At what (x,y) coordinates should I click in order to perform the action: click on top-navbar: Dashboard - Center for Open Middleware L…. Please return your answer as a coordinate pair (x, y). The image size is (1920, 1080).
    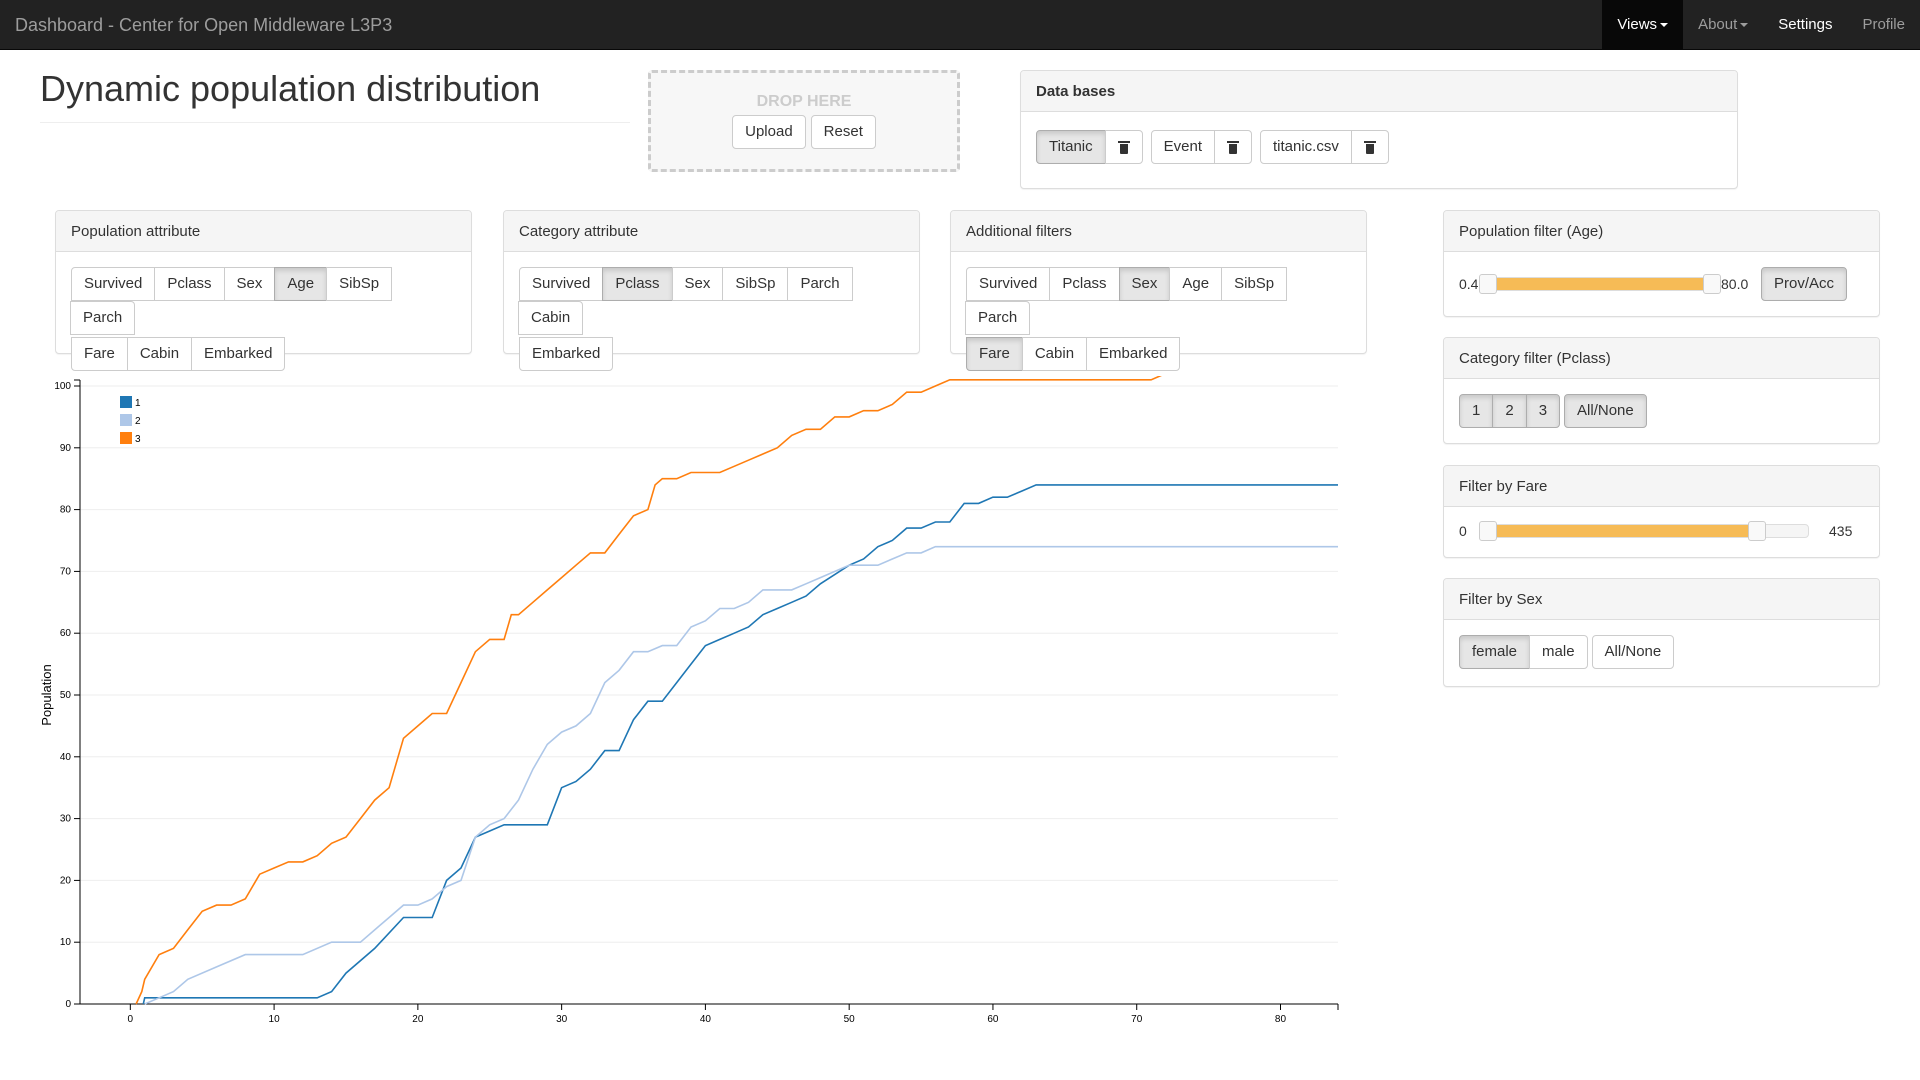
    Looking at the image, I should click on (960, 25).